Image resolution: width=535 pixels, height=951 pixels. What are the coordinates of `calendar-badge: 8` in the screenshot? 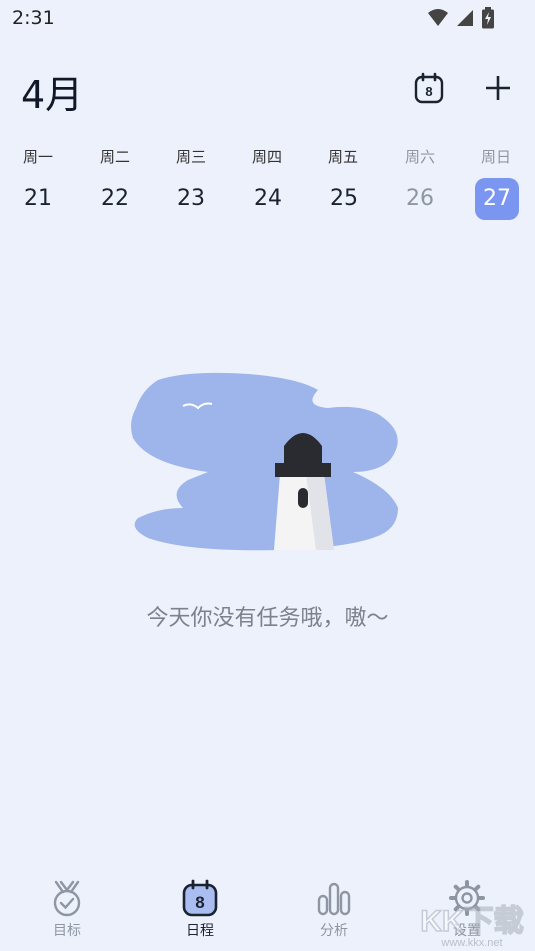 It's located at (199, 902).